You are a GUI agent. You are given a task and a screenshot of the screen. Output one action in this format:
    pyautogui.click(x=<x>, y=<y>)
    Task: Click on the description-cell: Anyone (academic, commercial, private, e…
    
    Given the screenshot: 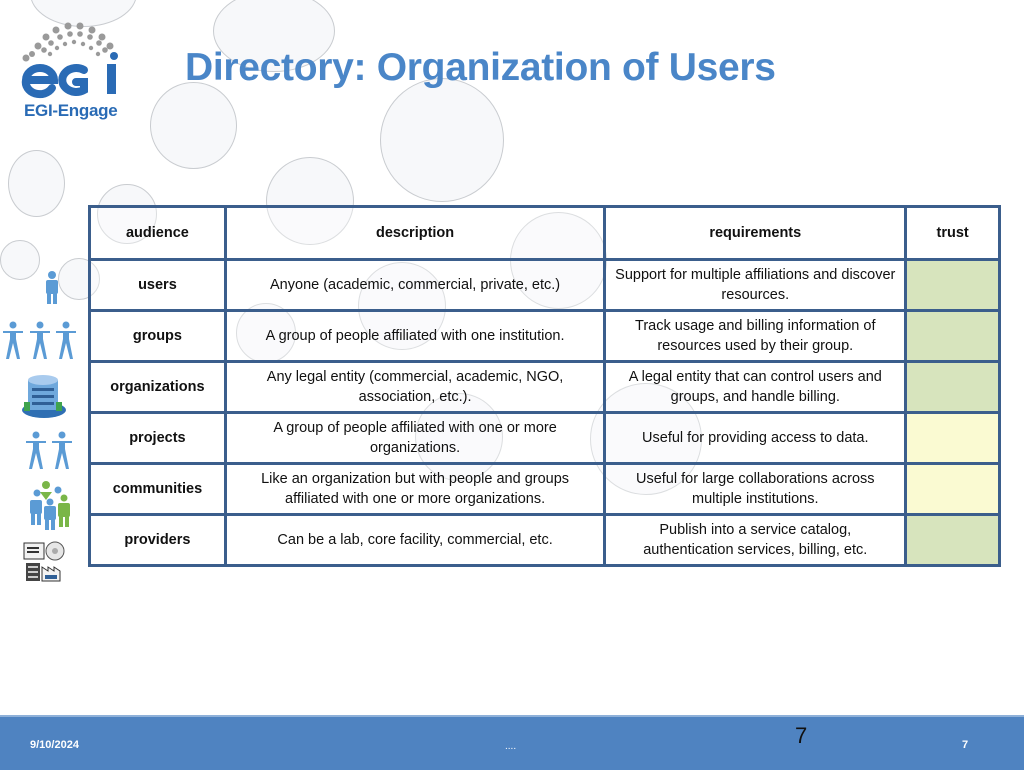 What is the action you would take?
    pyautogui.click(x=415, y=285)
    